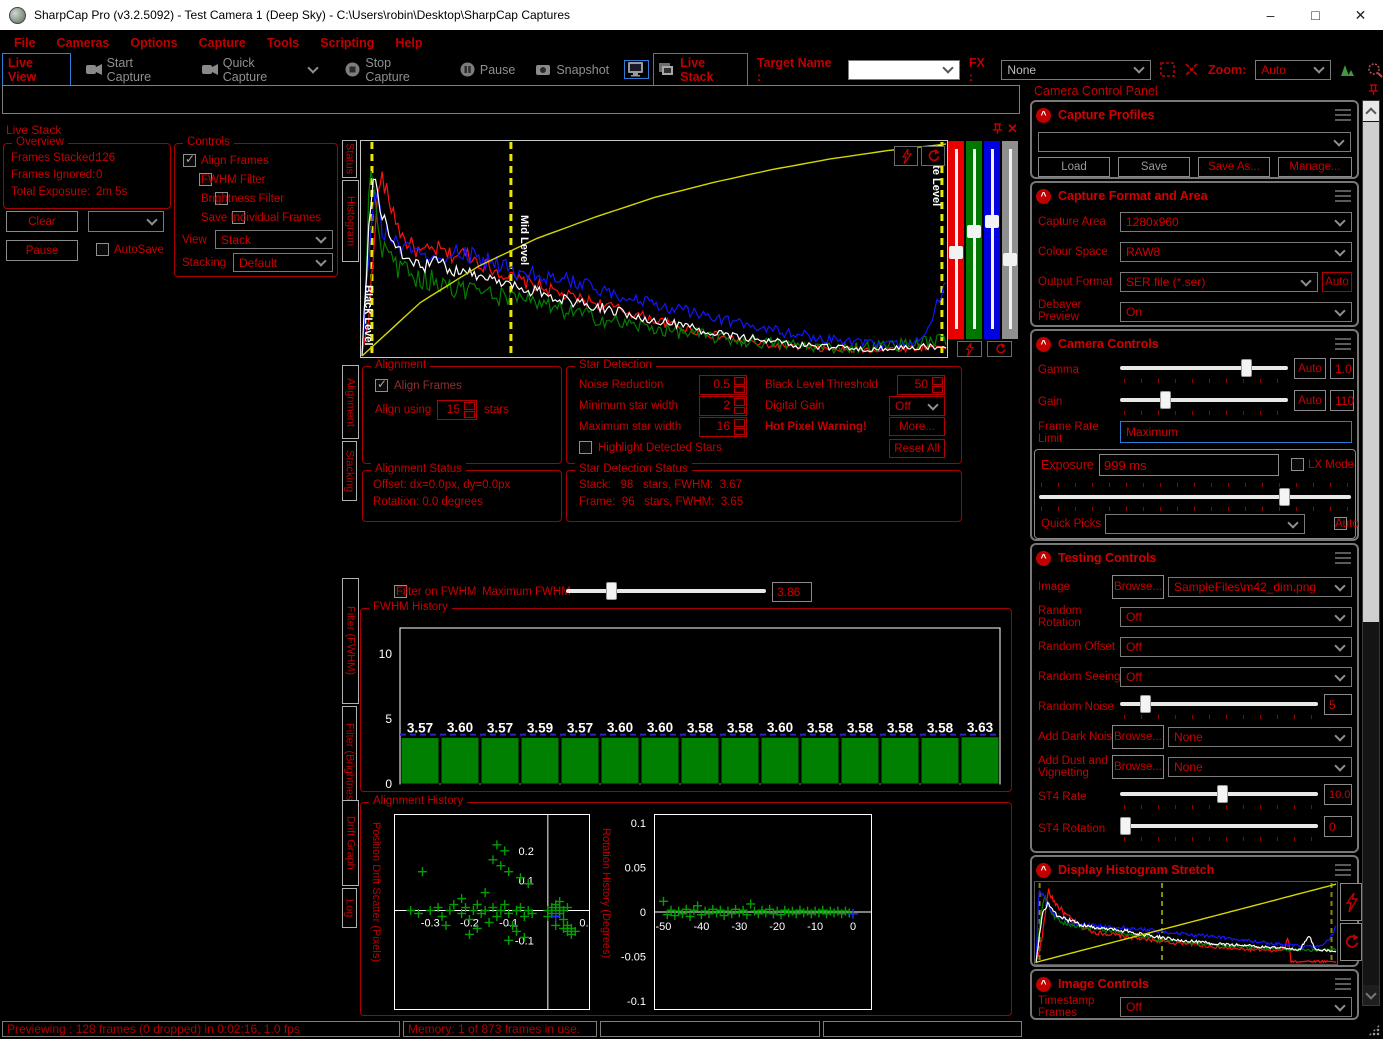  Describe the element at coordinates (83, 43) in the screenshot. I see `menu-cameras: Cameras` at that location.